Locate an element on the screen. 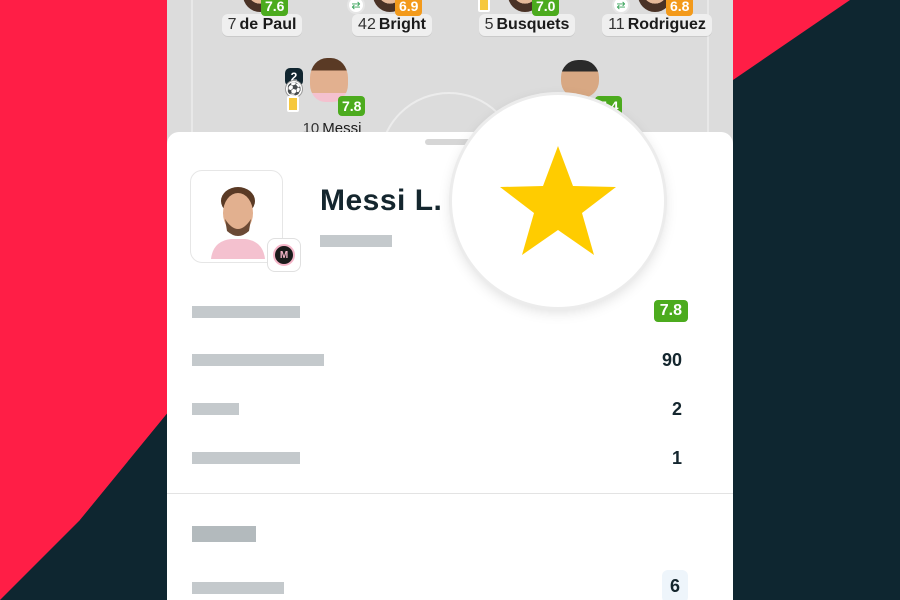  player-rating-badge: 7.6 is located at coordinates (275, 8).